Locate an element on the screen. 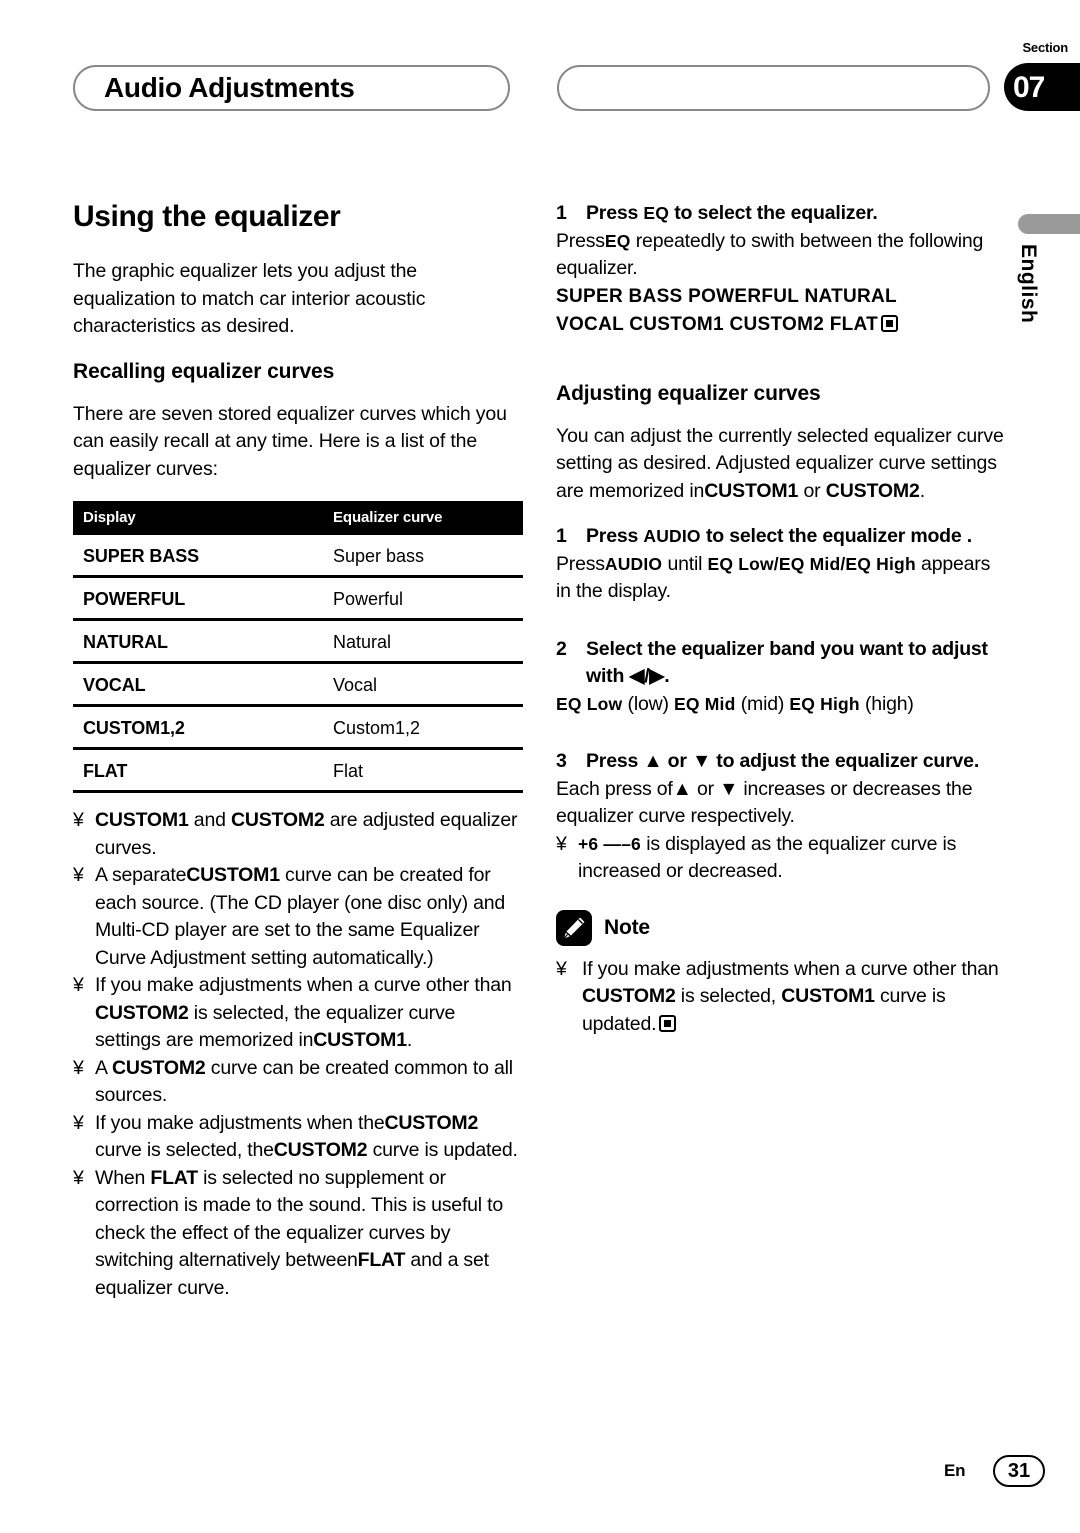 Image resolution: width=1080 pixels, height=1533 pixels. section-number: 07 is located at coordinates (1029, 87).